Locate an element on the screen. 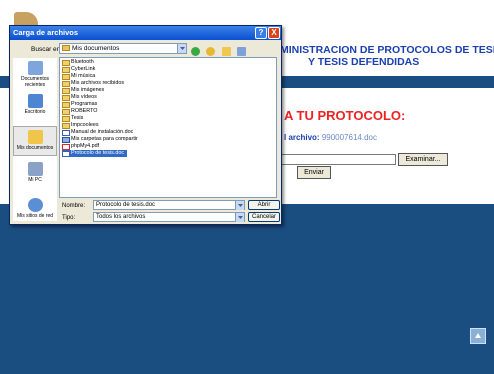  file-name: Manual de instalación.doc is located at coordinates (102, 132).